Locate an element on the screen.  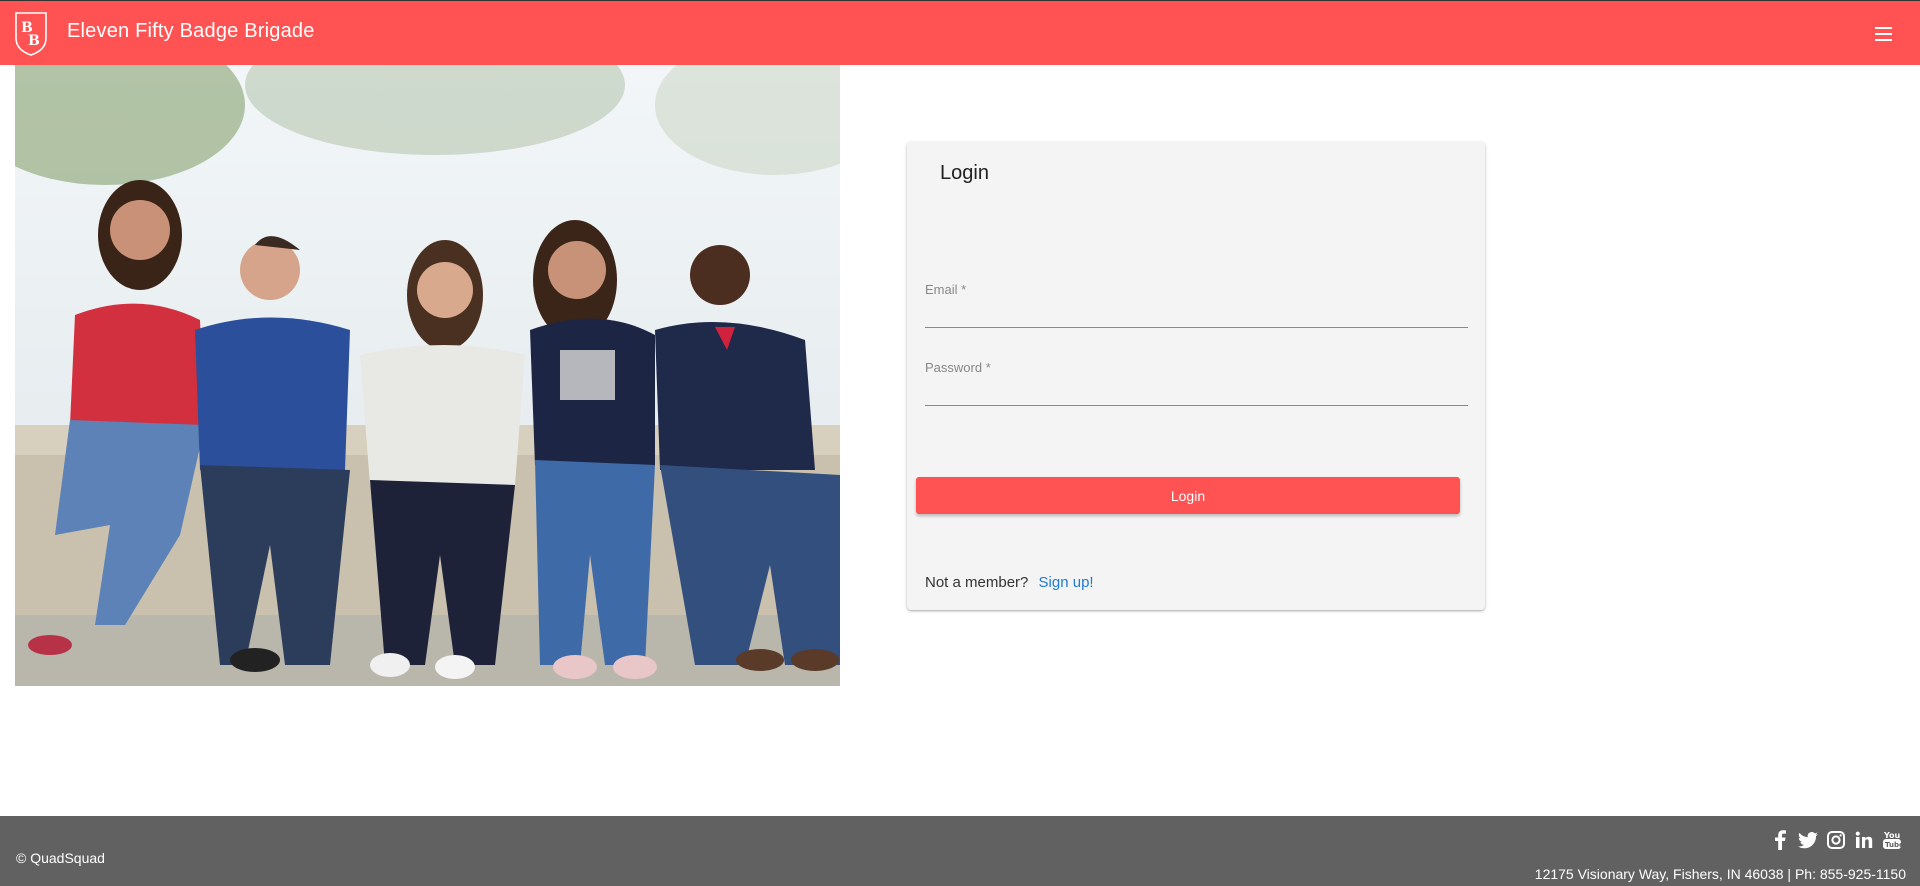
password-field-wrapper: Password * is located at coordinates (1196, 383).